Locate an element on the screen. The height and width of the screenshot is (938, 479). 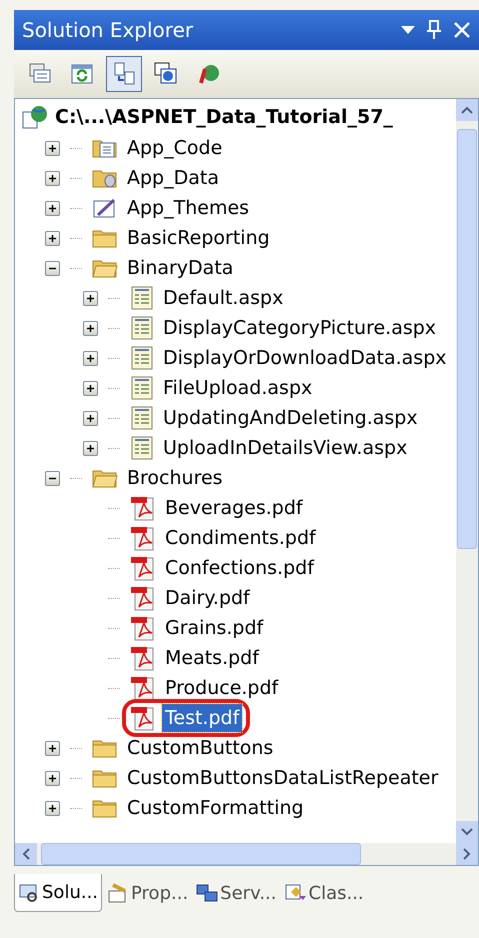
computers-icon is located at coordinates (207, 893).